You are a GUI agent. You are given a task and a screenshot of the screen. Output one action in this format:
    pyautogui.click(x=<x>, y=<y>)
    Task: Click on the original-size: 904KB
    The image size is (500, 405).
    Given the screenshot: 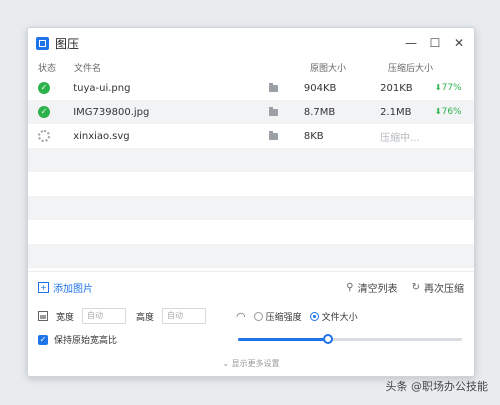 What is the action you would take?
    pyautogui.click(x=320, y=88)
    